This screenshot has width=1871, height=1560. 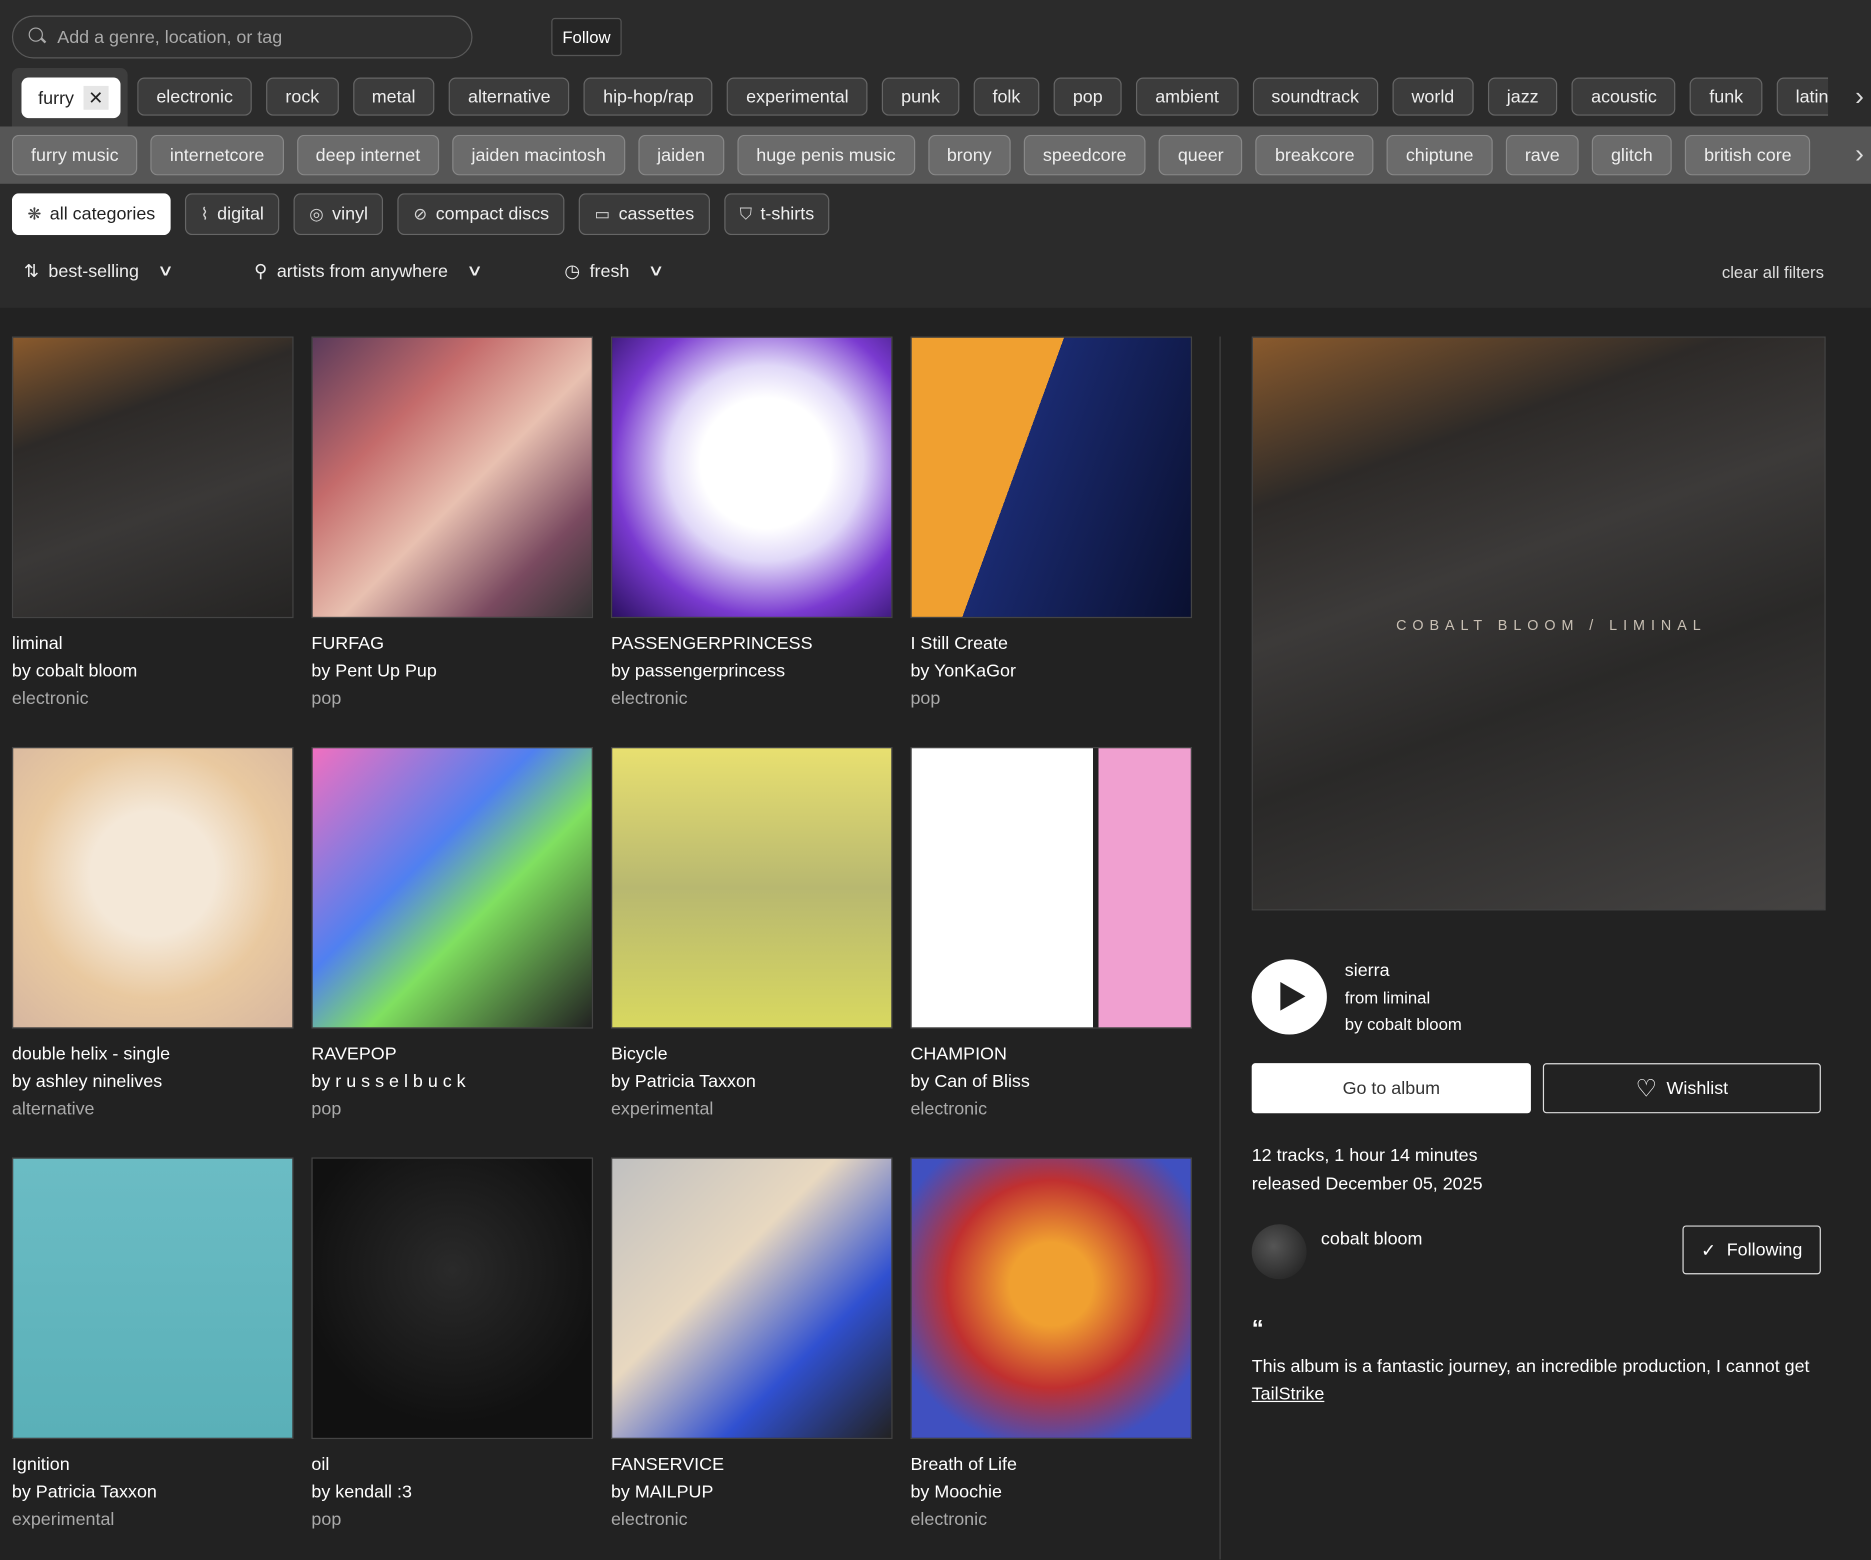 I want to click on genre-tag: metal, so click(x=393, y=96).